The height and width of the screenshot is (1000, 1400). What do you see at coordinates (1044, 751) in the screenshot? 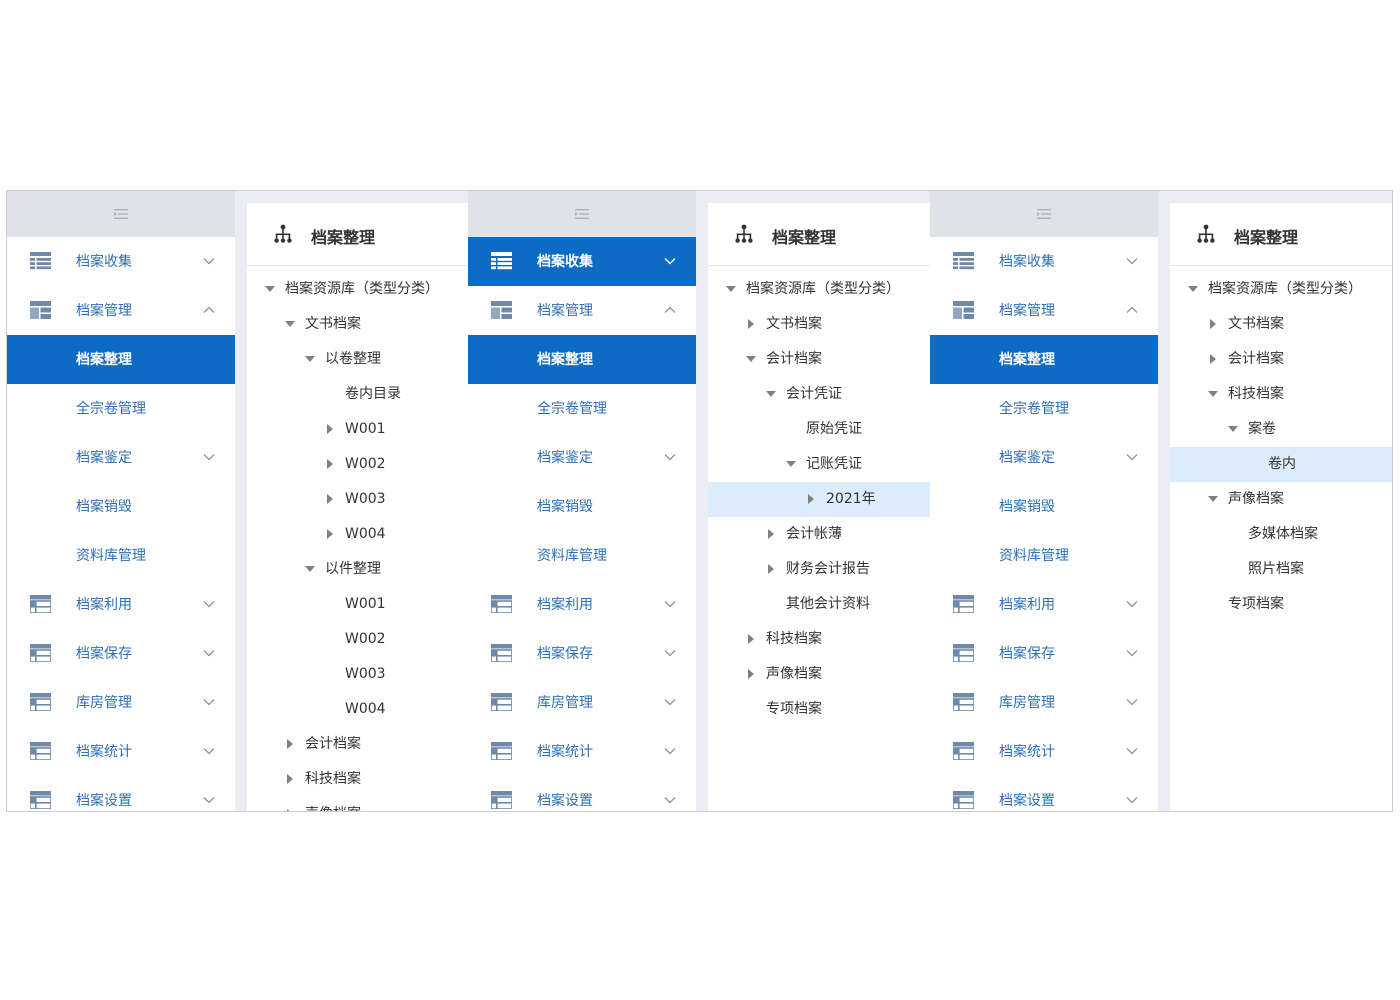
I see `sidebar-item: 档案统计` at bounding box center [1044, 751].